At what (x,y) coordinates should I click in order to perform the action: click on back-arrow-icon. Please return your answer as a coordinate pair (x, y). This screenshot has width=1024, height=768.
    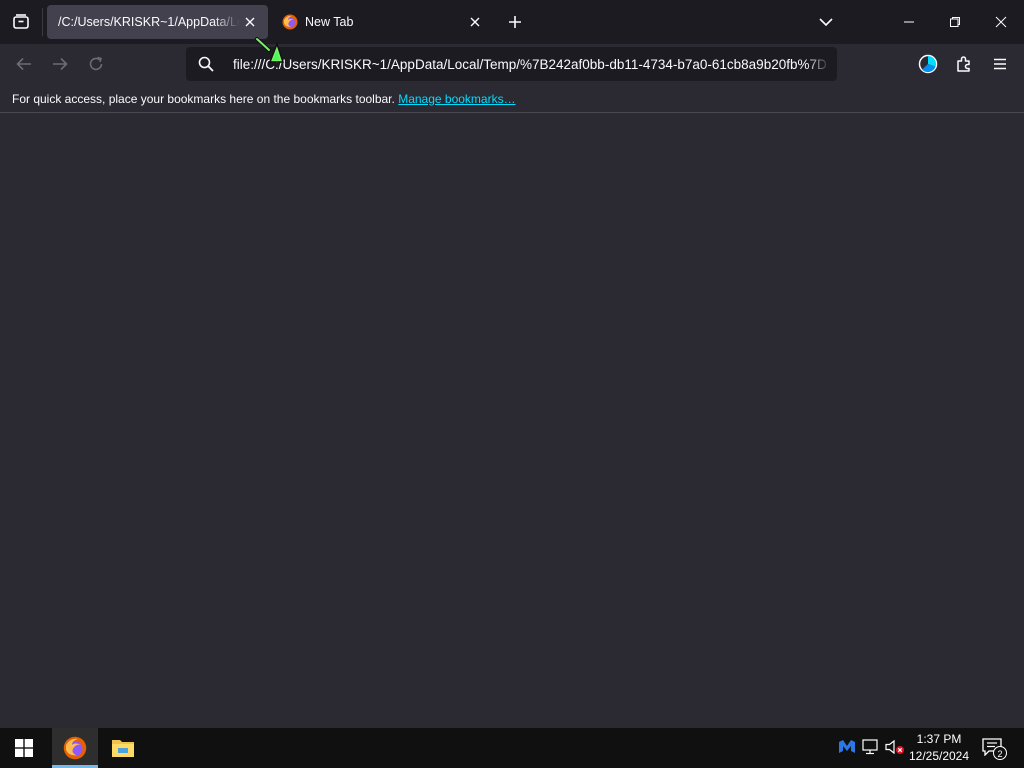
    Looking at the image, I should click on (24, 64).